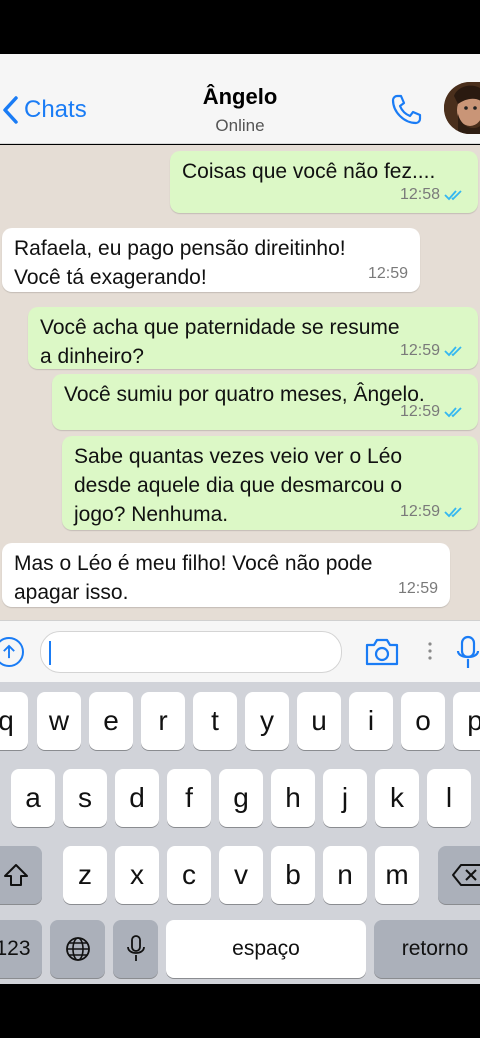 This screenshot has width=480, height=1038. Describe the element at coordinates (163, 721) in the screenshot. I see `key-r: r` at that location.